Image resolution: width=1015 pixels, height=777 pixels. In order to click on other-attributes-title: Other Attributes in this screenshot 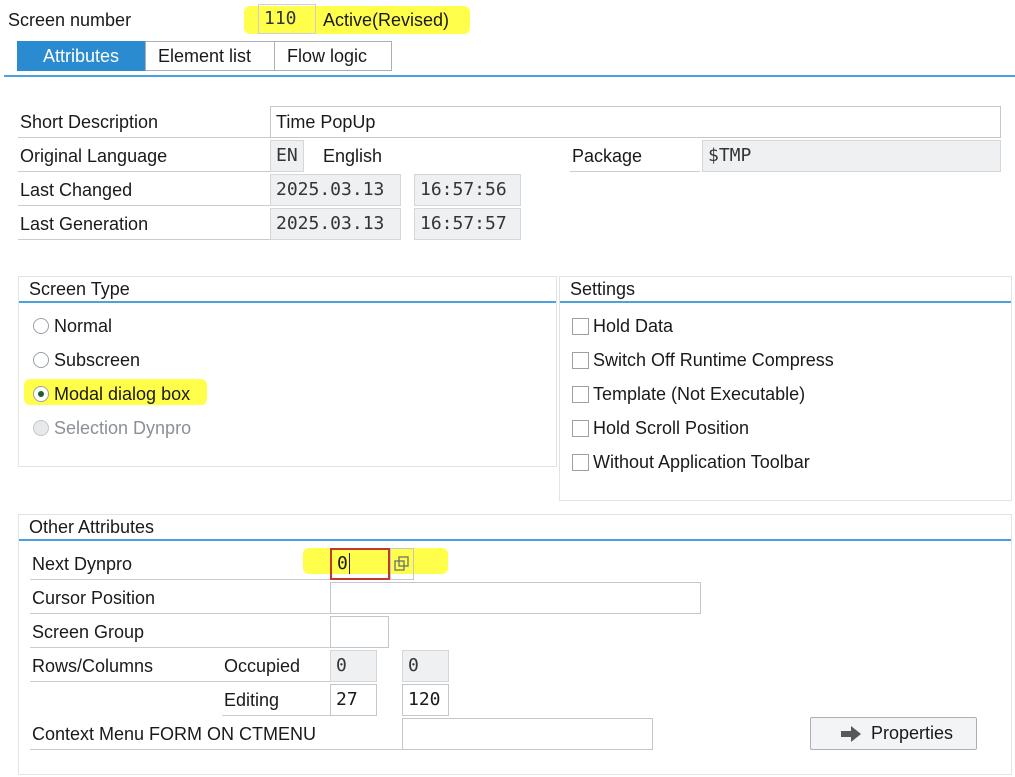, I will do `click(515, 528)`.